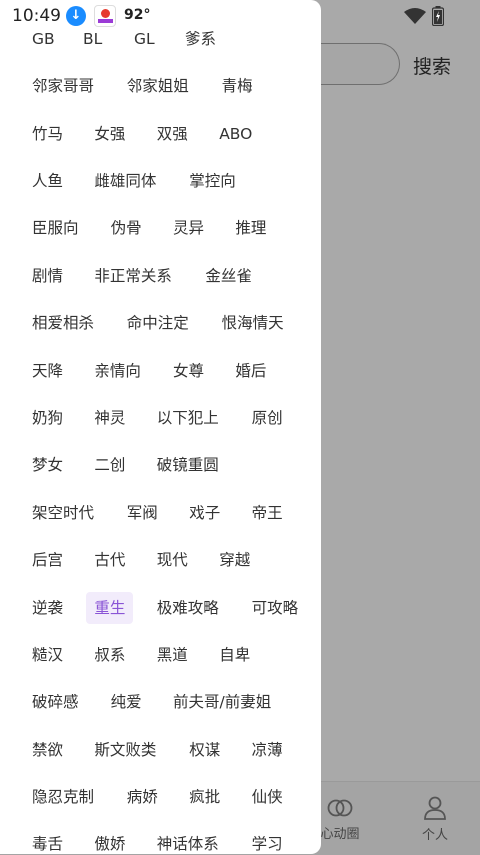 The image size is (480, 855). What do you see at coordinates (117, 371) in the screenshot?
I see `tag-item: 亲情向` at bounding box center [117, 371].